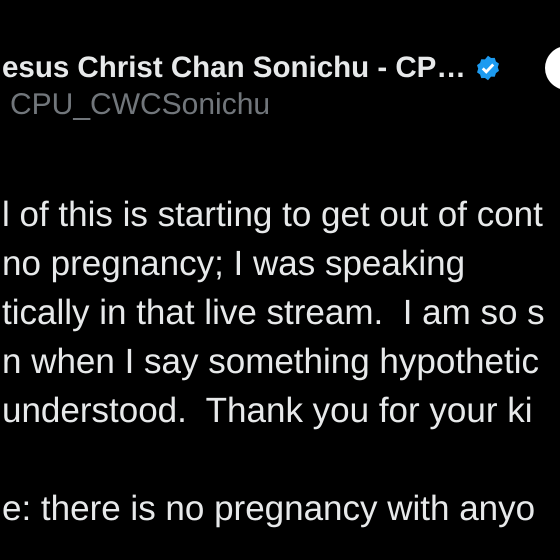 Image resolution: width=560 pixels, height=560 pixels. What do you see at coordinates (267, 411) in the screenshot?
I see `tweet-text-line: understood. Thank you for your ki` at bounding box center [267, 411].